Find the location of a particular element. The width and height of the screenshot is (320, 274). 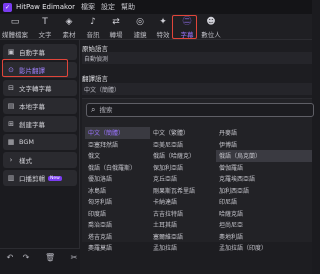

language-option: 俄語（烏克蘭） is located at coordinates (264, 156).